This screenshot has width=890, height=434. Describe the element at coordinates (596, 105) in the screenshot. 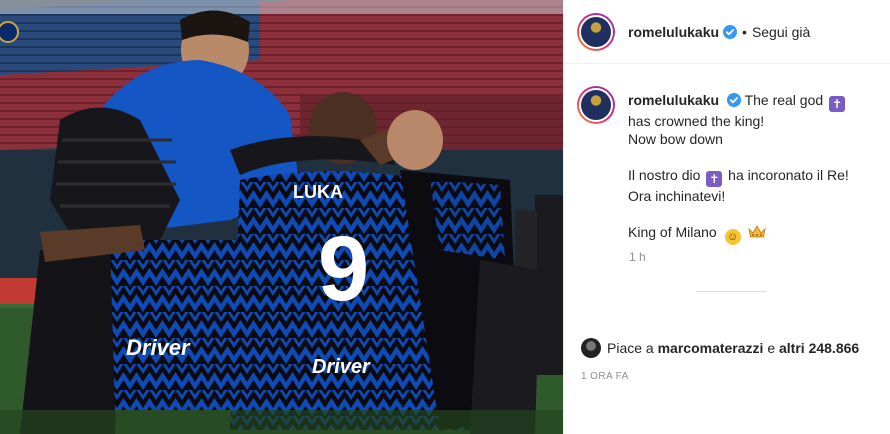

I see `caption-avatar` at that location.